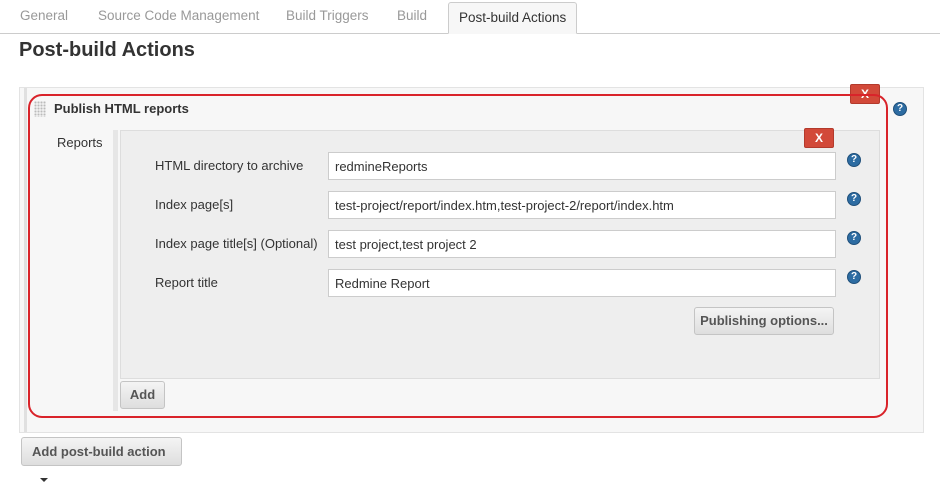 The width and height of the screenshot is (940, 494). What do you see at coordinates (412, 15) in the screenshot?
I see `tab-build: Build` at bounding box center [412, 15].